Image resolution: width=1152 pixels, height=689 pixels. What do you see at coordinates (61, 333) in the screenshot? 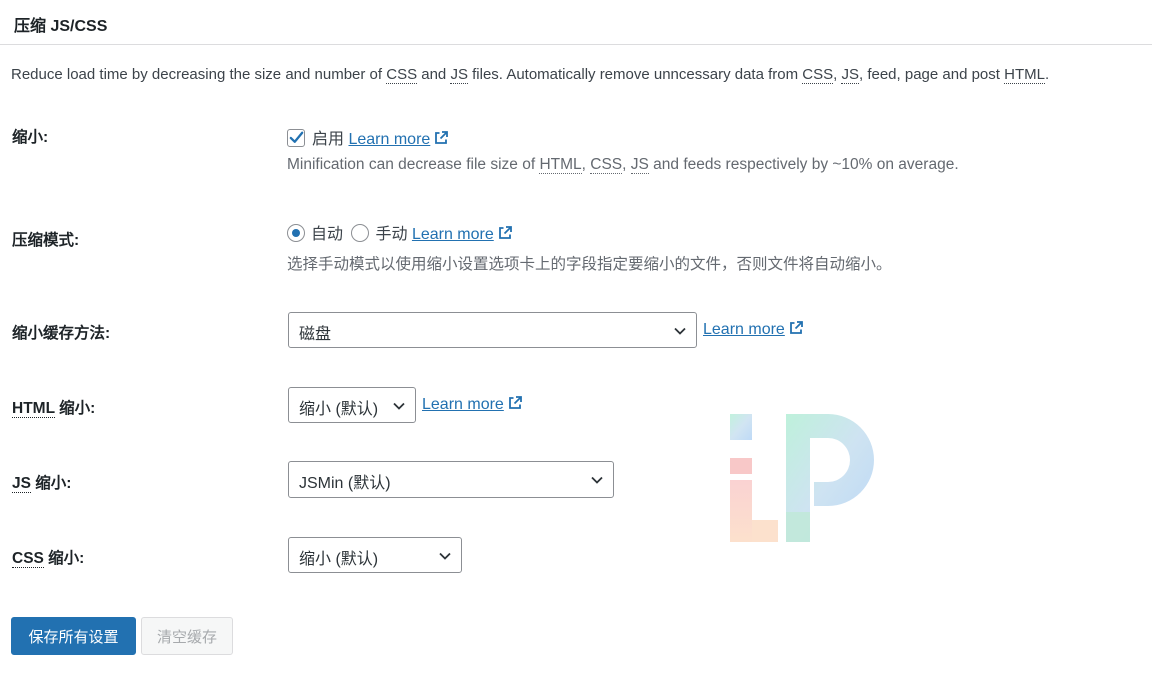
I see `cache-method-label: 缩小缓存方法:` at bounding box center [61, 333].